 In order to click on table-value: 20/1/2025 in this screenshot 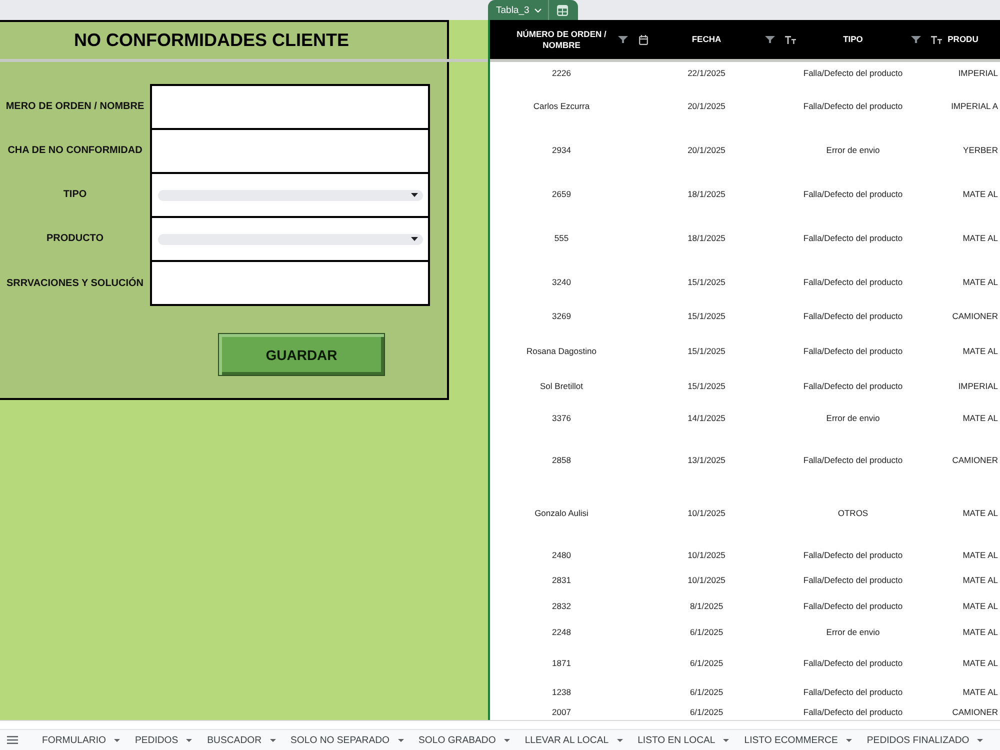, I will do `click(707, 106)`.